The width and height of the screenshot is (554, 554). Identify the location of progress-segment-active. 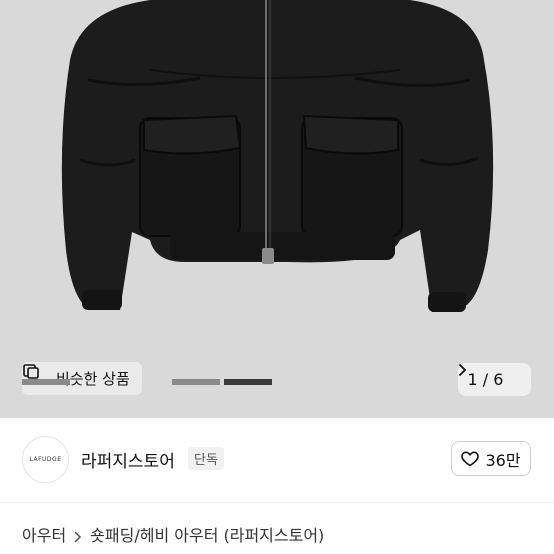
(248, 382).